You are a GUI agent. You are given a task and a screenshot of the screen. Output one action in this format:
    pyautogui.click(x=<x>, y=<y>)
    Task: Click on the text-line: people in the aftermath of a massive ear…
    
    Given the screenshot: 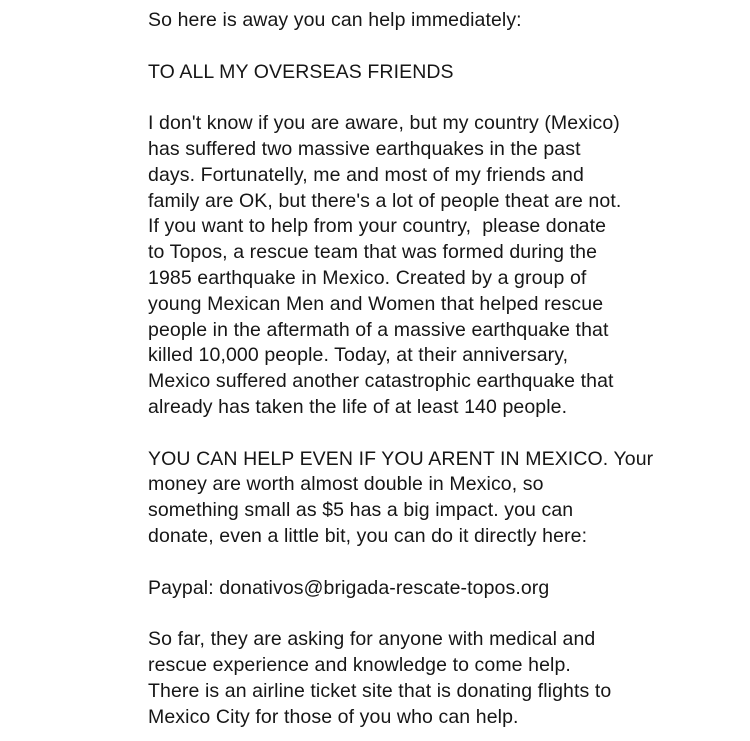 What is the action you would take?
    pyautogui.click(x=378, y=329)
    